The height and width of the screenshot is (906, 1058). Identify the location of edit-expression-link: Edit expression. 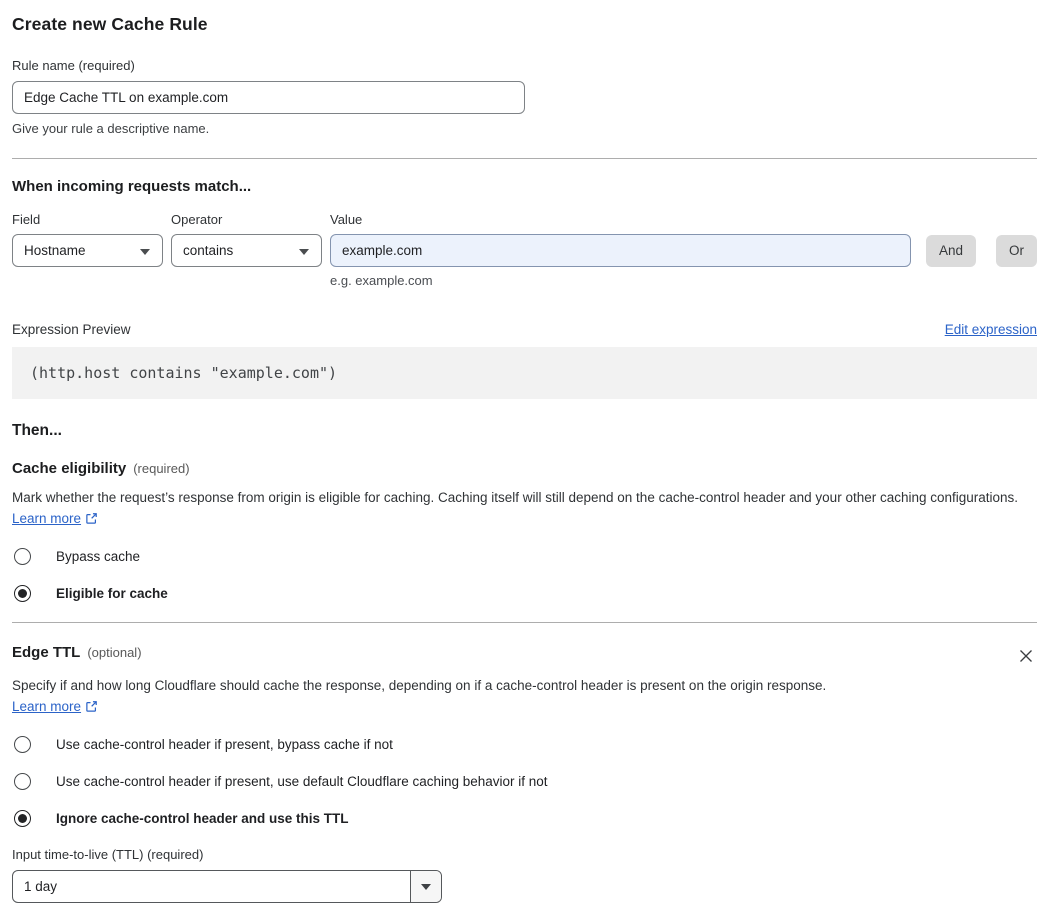
(991, 329).